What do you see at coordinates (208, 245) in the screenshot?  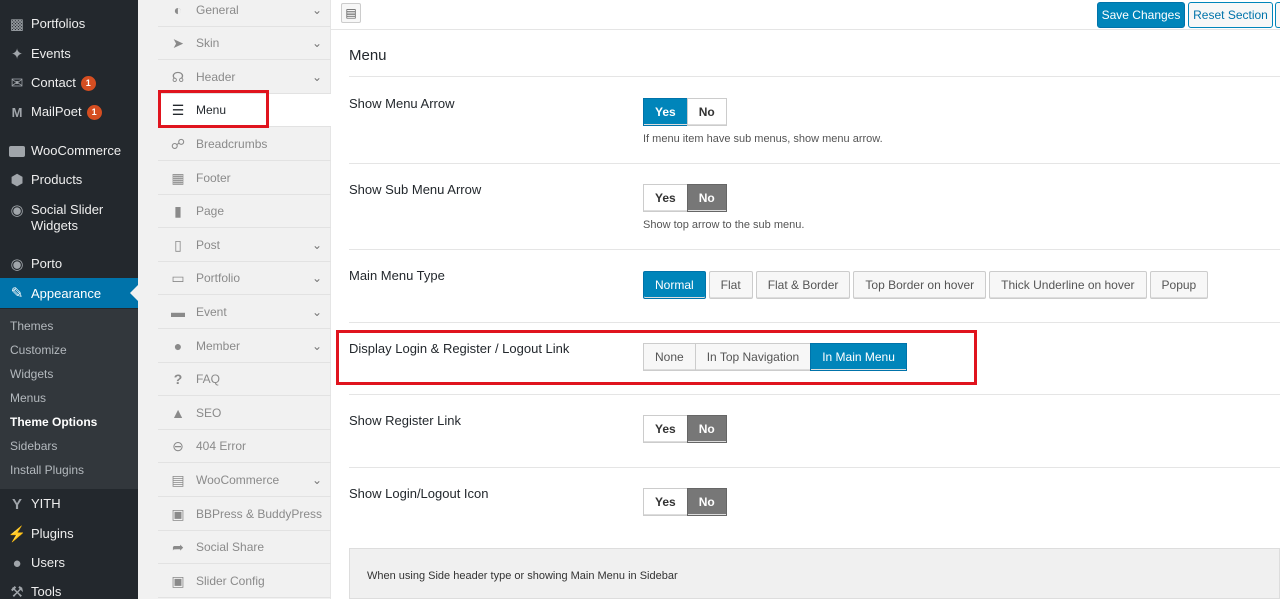 I see `nav-label: Post` at bounding box center [208, 245].